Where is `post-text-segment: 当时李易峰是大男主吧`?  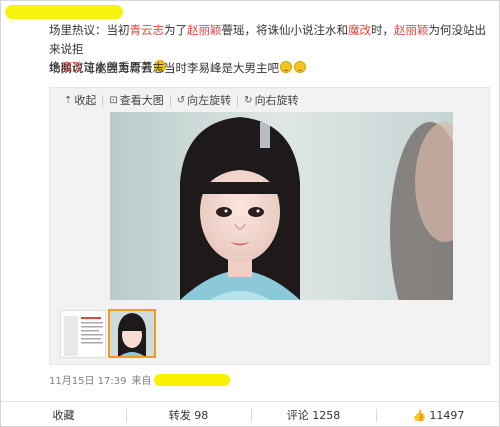
post-text-segment: 当时李易峰是大男主吧 is located at coordinates (221, 68).